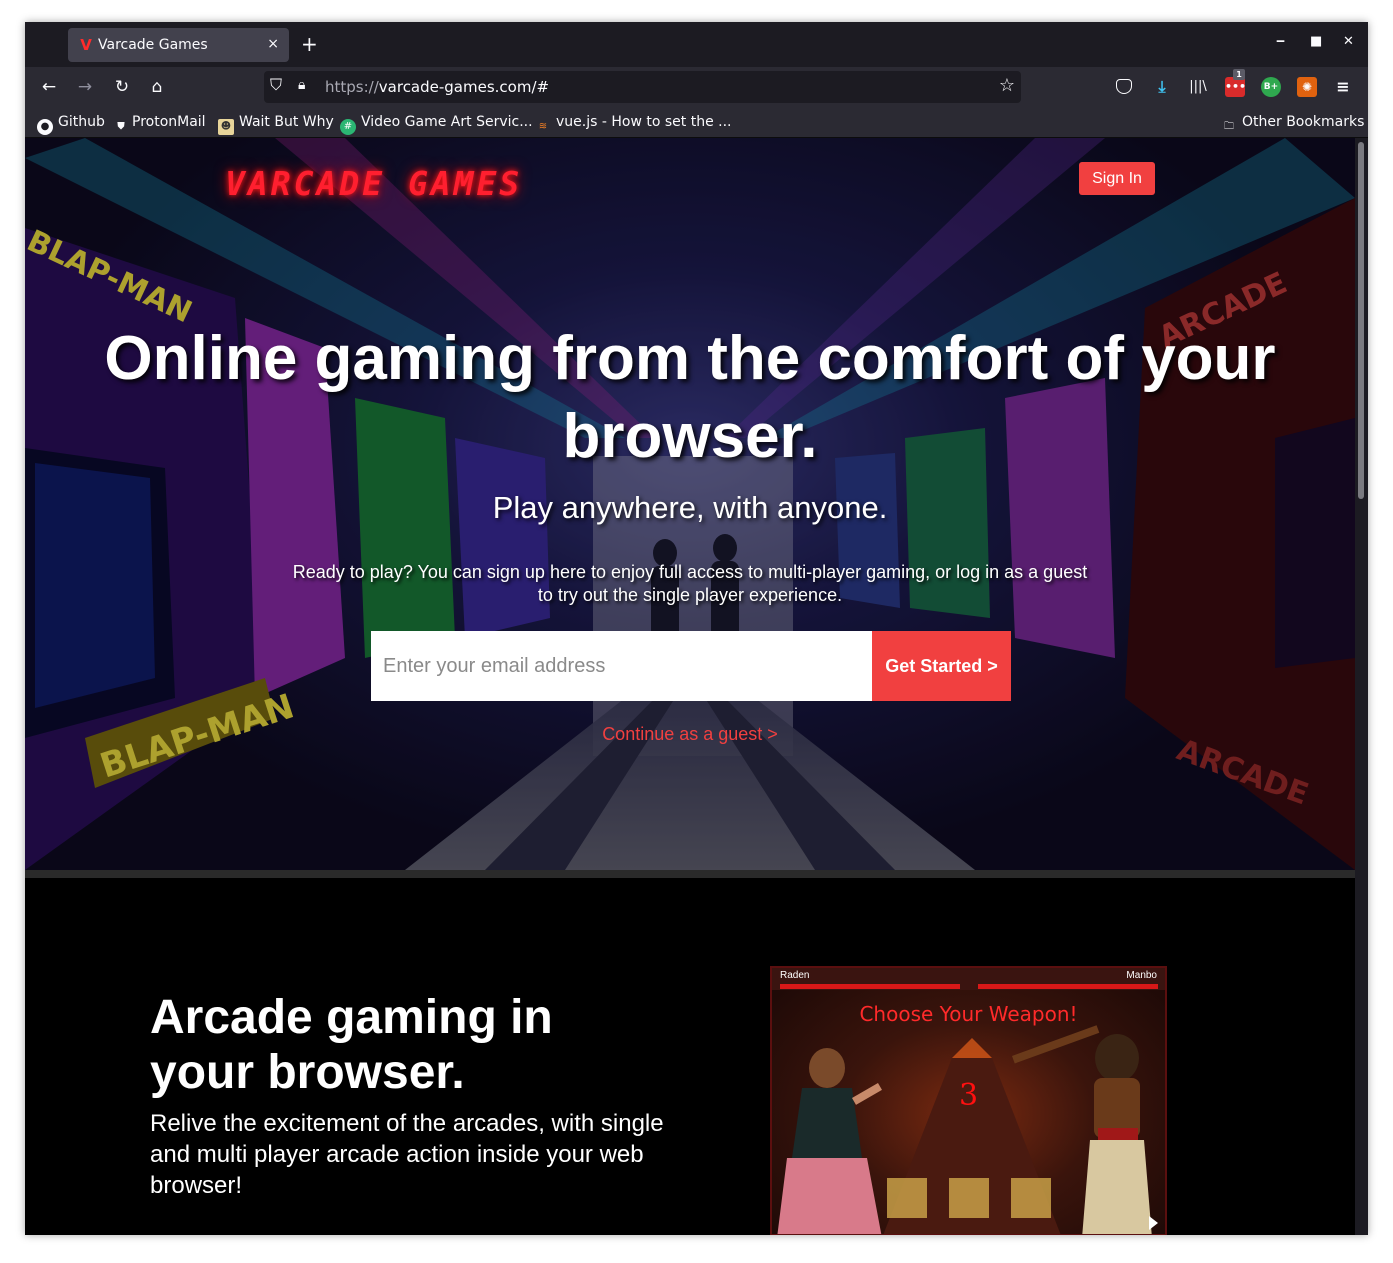 This screenshot has width=1393, height=1263. I want to click on lock-icon: 🔒︎, so click(301, 85).